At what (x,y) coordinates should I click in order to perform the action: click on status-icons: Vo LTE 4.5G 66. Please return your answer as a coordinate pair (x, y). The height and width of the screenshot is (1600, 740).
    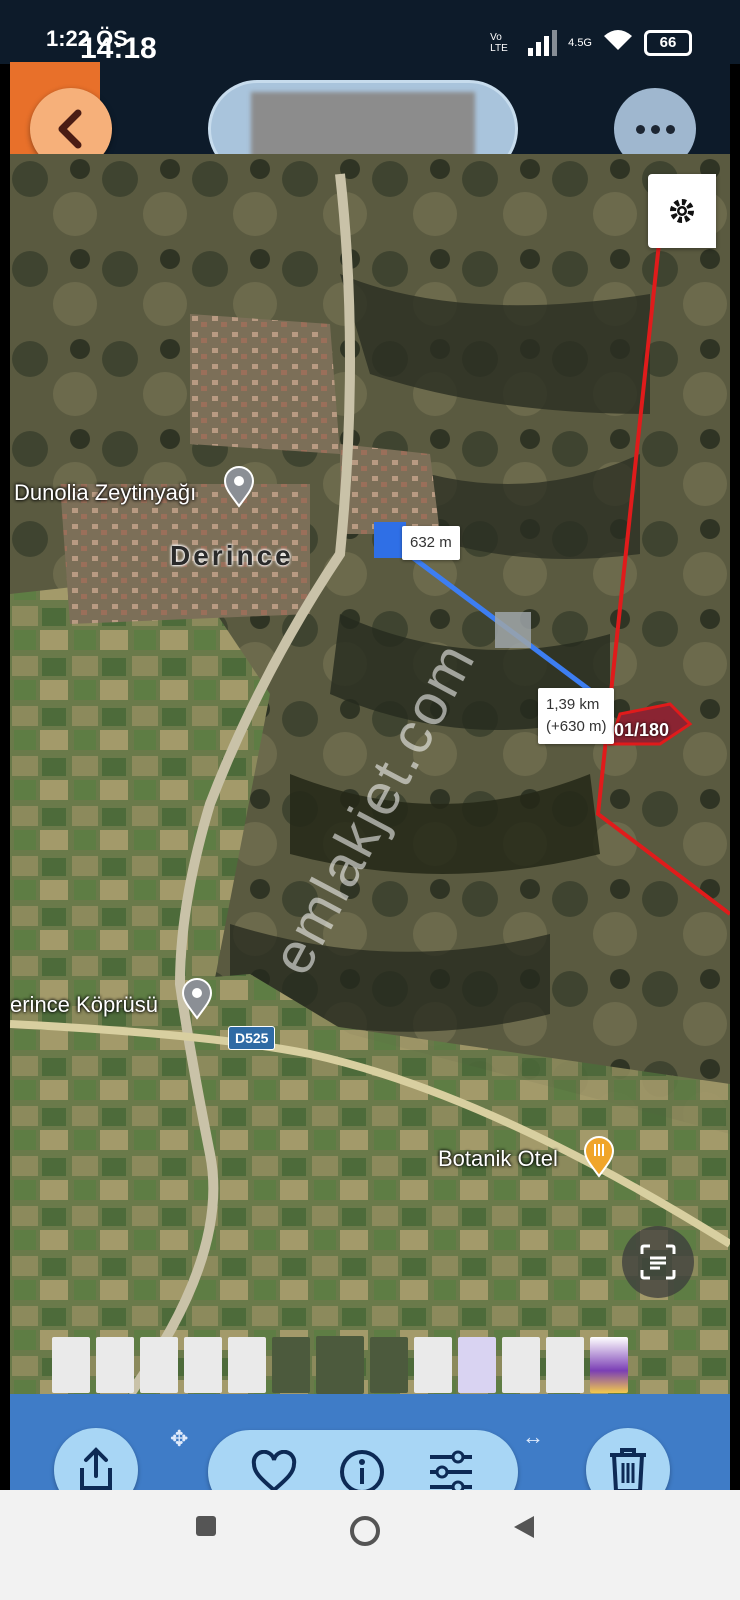
    Looking at the image, I should click on (591, 42).